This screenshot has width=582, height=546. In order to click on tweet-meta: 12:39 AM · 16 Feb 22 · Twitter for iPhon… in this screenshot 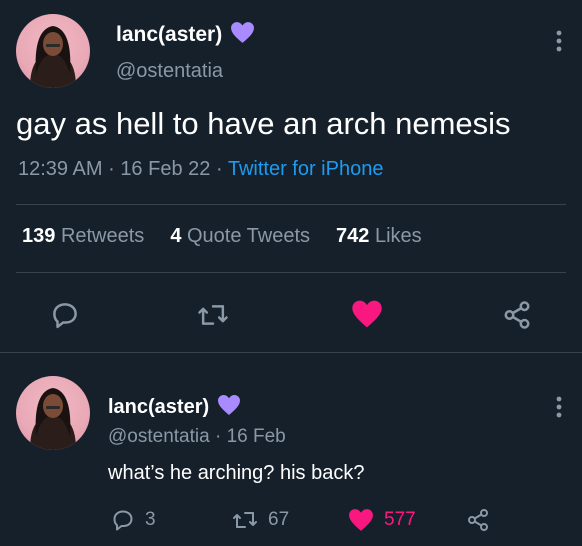, I will do `click(200, 169)`.